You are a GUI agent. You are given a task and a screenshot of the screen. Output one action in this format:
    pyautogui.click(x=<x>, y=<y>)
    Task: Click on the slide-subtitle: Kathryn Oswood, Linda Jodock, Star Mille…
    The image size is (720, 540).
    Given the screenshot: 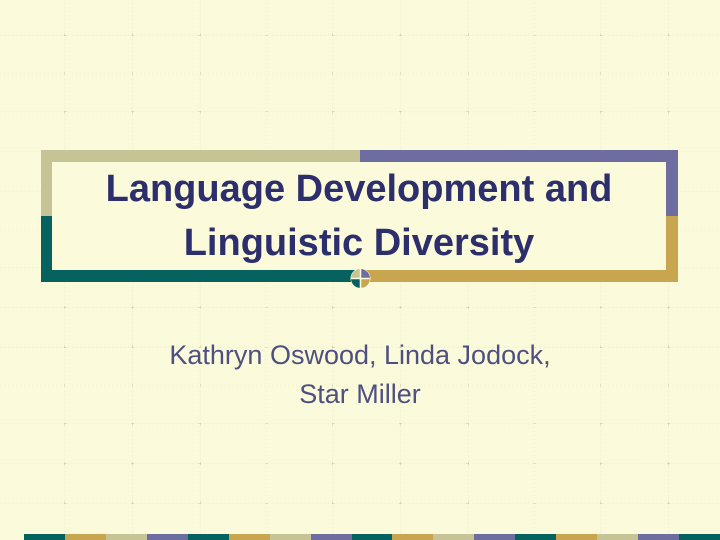 What is the action you would take?
    pyautogui.click(x=360, y=374)
    